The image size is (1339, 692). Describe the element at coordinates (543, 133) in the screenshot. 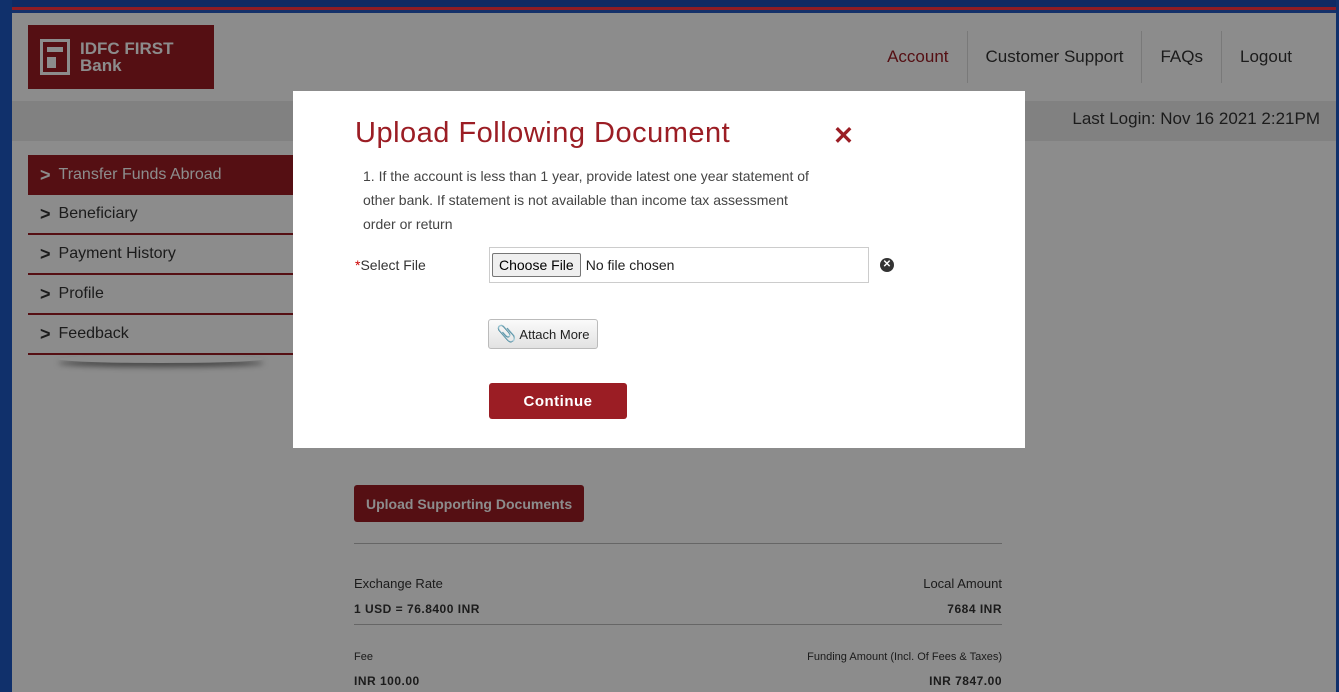

I see `modal-title: Upload Following Document` at that location.